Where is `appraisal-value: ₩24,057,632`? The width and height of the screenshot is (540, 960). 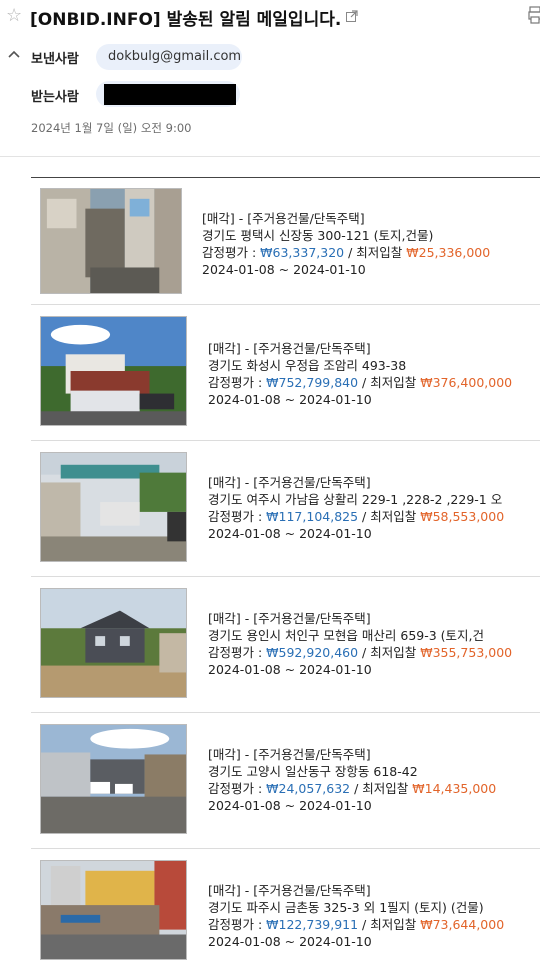 appraisal-value: ₩24,057,632 is located at coordinates (308, 788).